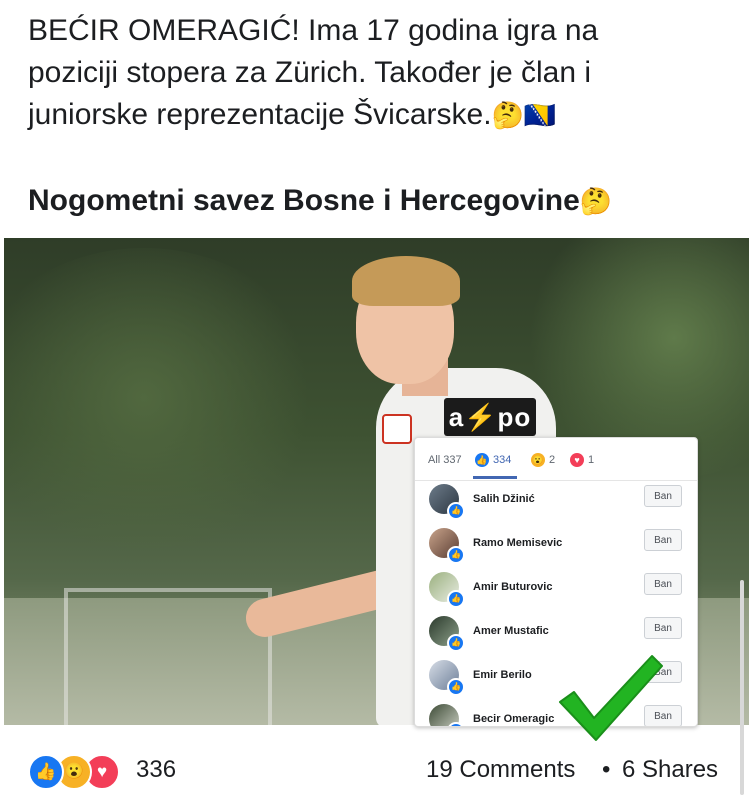 This screenshot has width=753, height=800. Describe the element at coordinates (611, 698) in the screenshot. I see `green-checkmark-icon` at that location.